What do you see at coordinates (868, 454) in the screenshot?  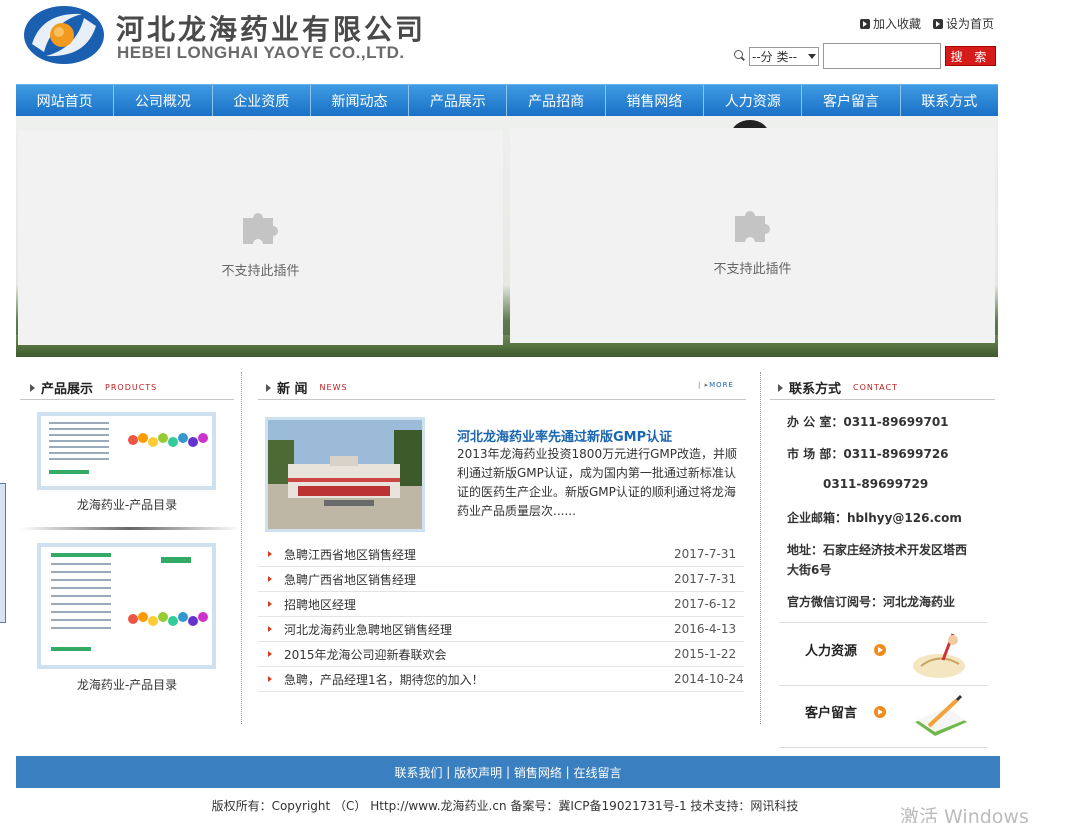 I see `contact-market-phone: 市 场 部：0311-89699726` at bounding box center [868, 454].